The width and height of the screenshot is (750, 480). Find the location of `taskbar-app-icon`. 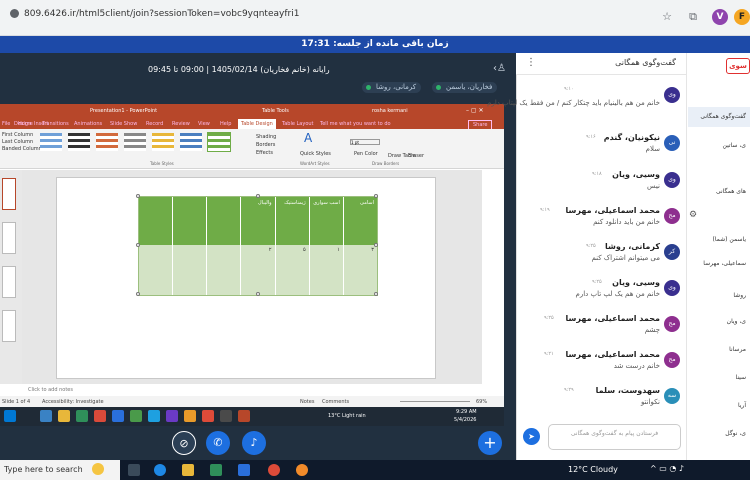

taskbar-app-icon is located at coordinates (302, 470).